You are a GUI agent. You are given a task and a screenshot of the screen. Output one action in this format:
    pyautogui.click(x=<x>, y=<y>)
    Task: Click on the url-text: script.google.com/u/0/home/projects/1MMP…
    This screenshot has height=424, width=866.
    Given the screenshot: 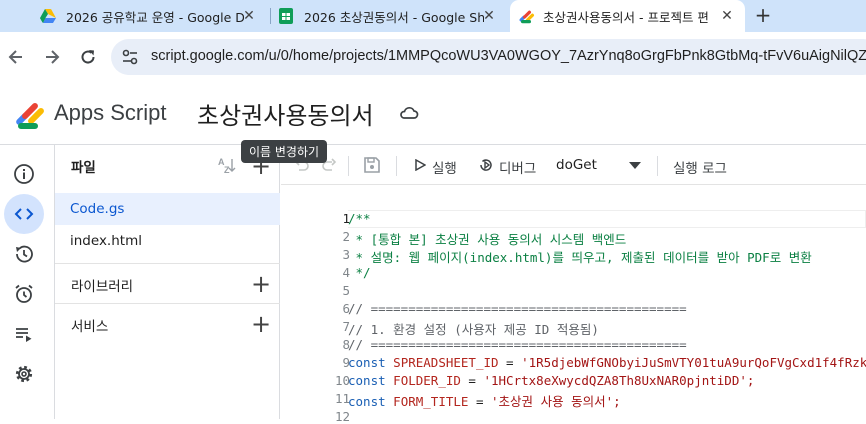 What is the action you would take?
    pyautogui.click(x=508, y=56)
    